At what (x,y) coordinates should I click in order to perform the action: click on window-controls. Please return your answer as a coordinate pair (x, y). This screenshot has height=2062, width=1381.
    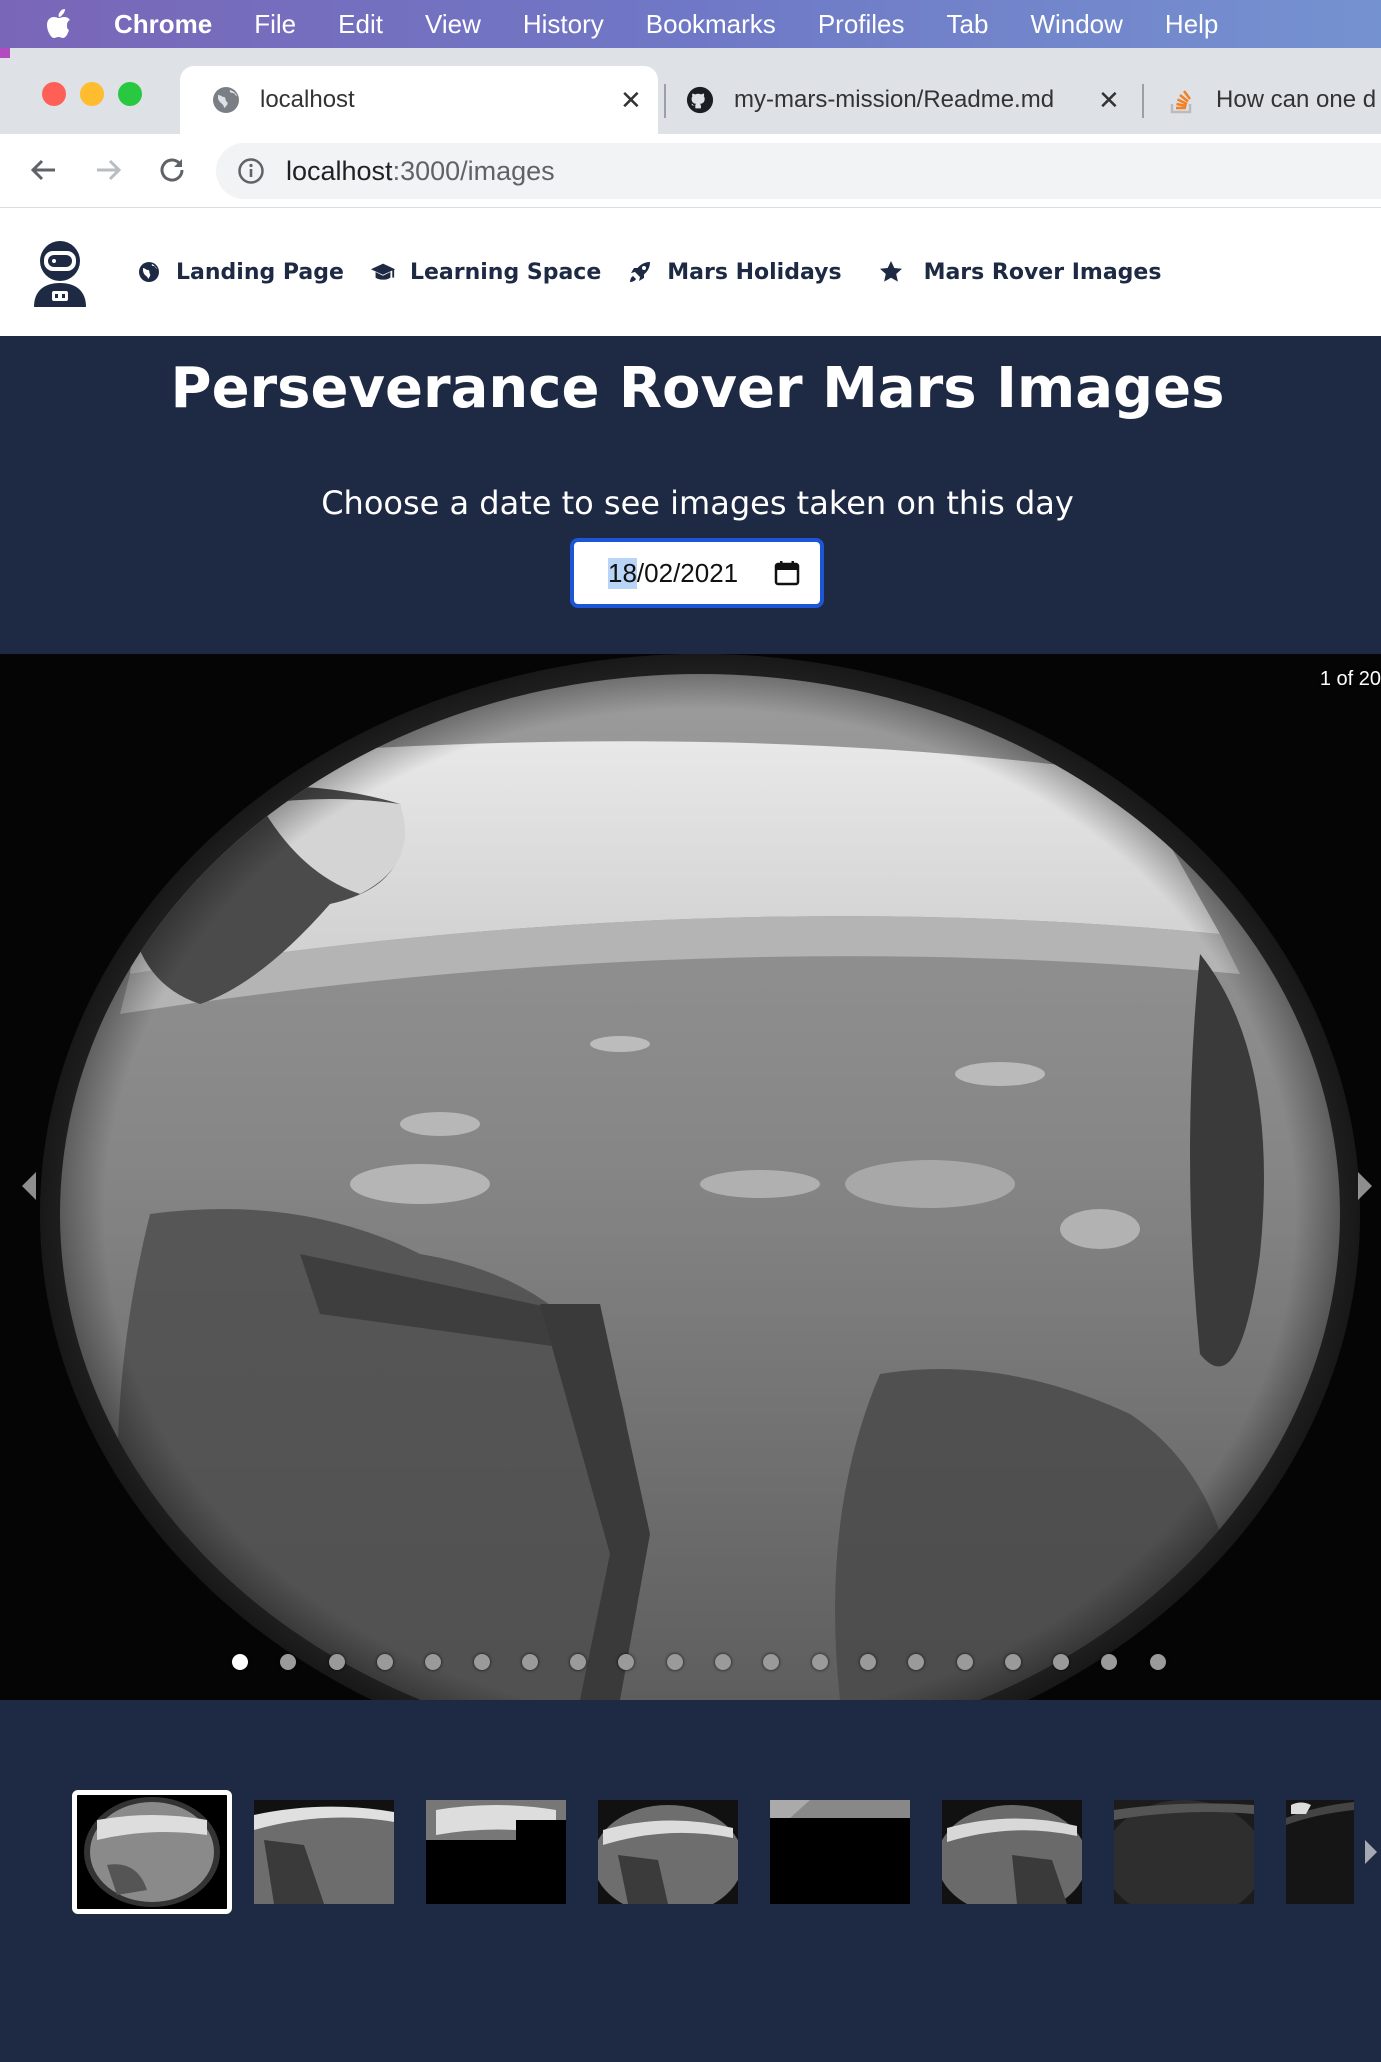
    Looking at the image, I should click on (92, 94).